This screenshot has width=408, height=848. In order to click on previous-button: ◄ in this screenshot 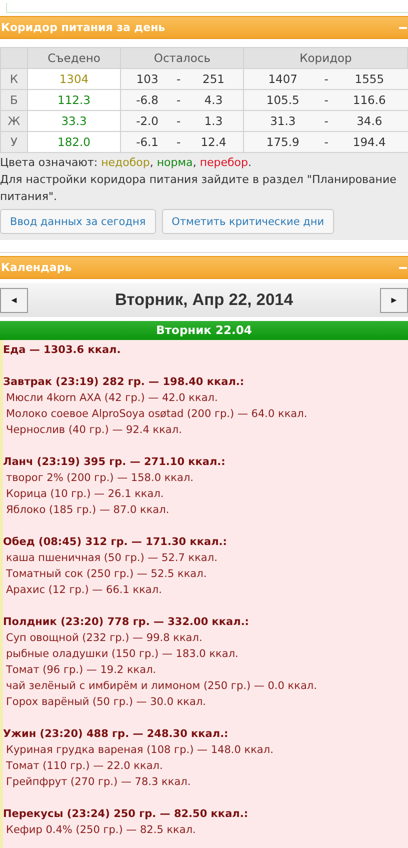, I will do `click(14, 300)`.